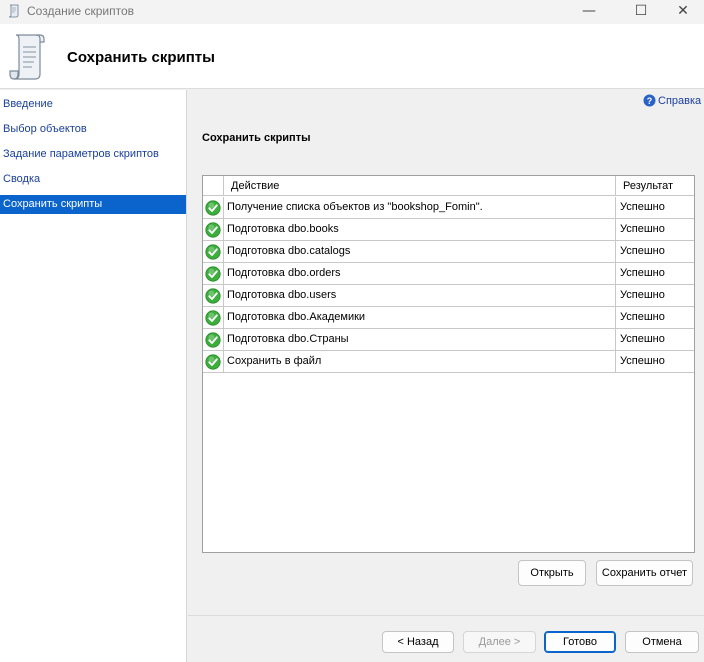 The height and width of the screenshot is (662, 704). Describe the element at coordinates (418, 642) in the screenshot. I see `back-button: < Назад` at that location.